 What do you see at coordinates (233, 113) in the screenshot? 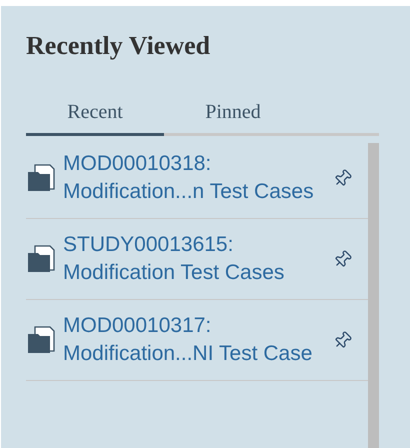
I see `tab: Pinned` at bounding box center [233, 113].